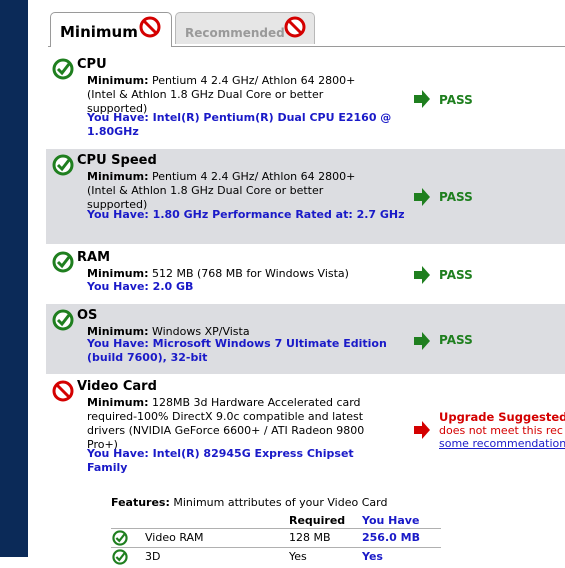 Image resolution: width=565 pixels, height=568 pixels. I want to click on tab-strip: Minimum Recommended, so click(296, 23).